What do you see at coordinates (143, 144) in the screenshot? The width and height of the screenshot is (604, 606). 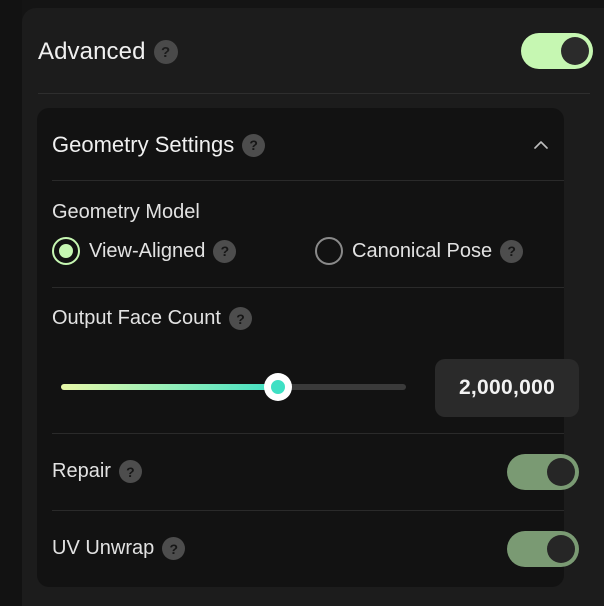 I see `geometry-settings-title: Geometry Settings` at bounding box center [143, 144].